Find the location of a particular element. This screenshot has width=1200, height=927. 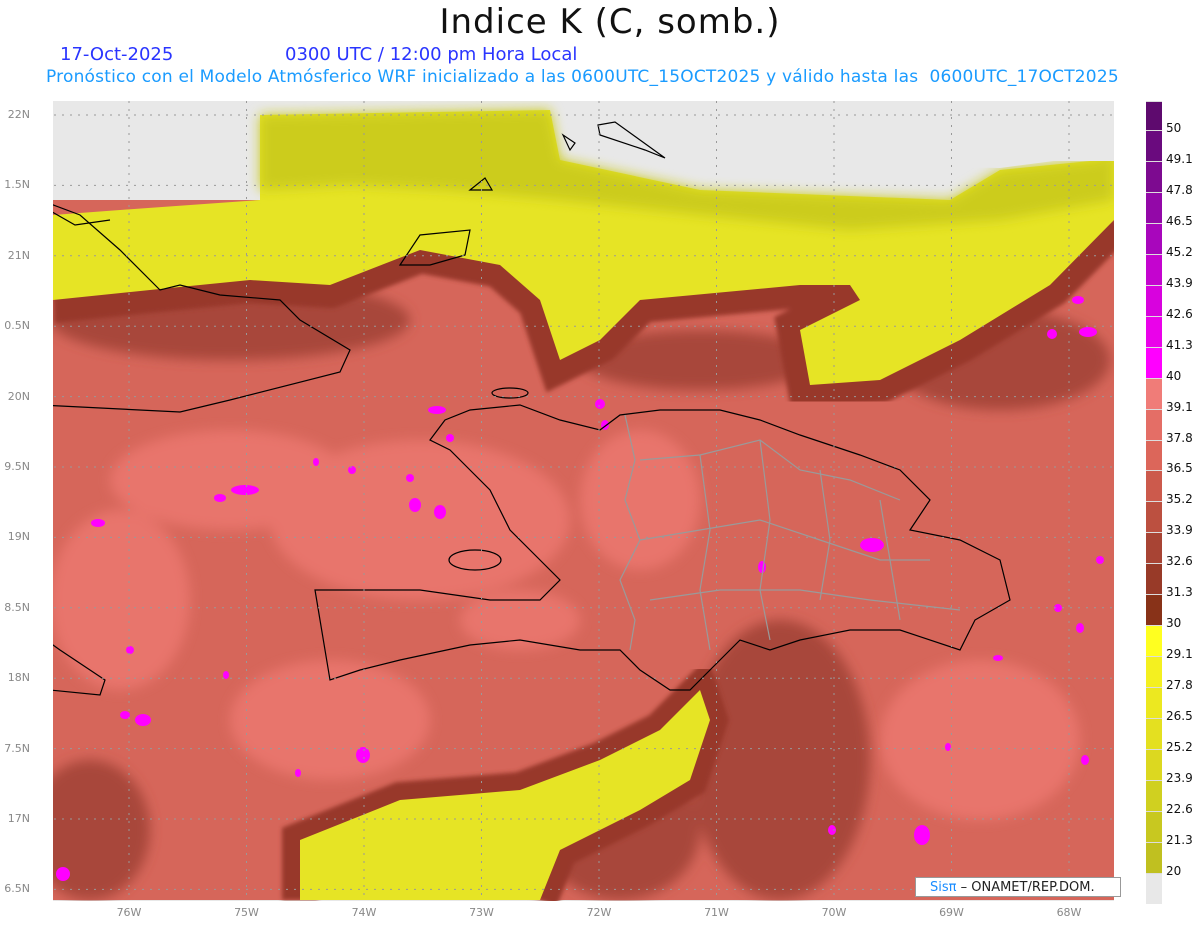

colorbar-label: 32.6 is located at coordinates (1179, 561).